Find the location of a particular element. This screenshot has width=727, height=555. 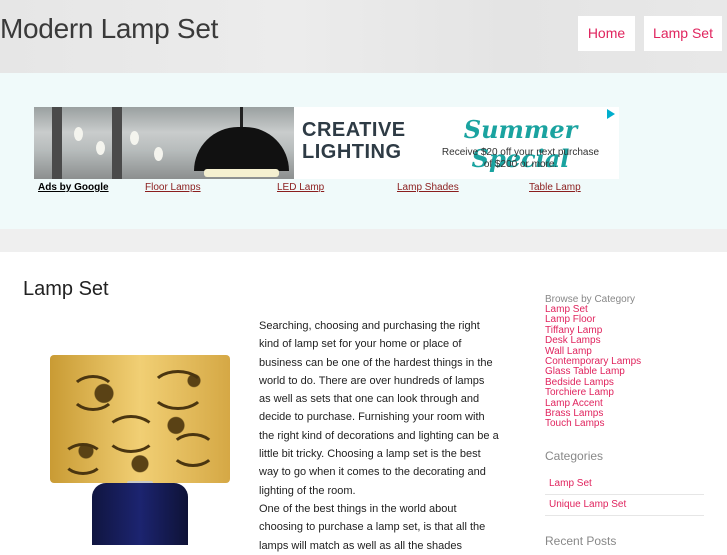

category-lamp-set: Lamp Set is located at coordinates (624, 484).